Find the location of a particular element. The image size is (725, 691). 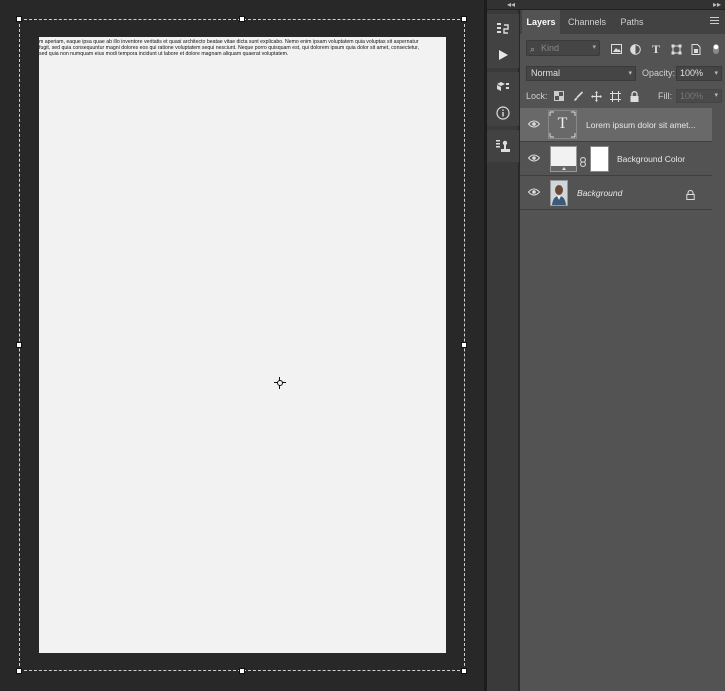

panel-dock-header: ◂◂ ▸▸ is located at coordinates (606, 5).